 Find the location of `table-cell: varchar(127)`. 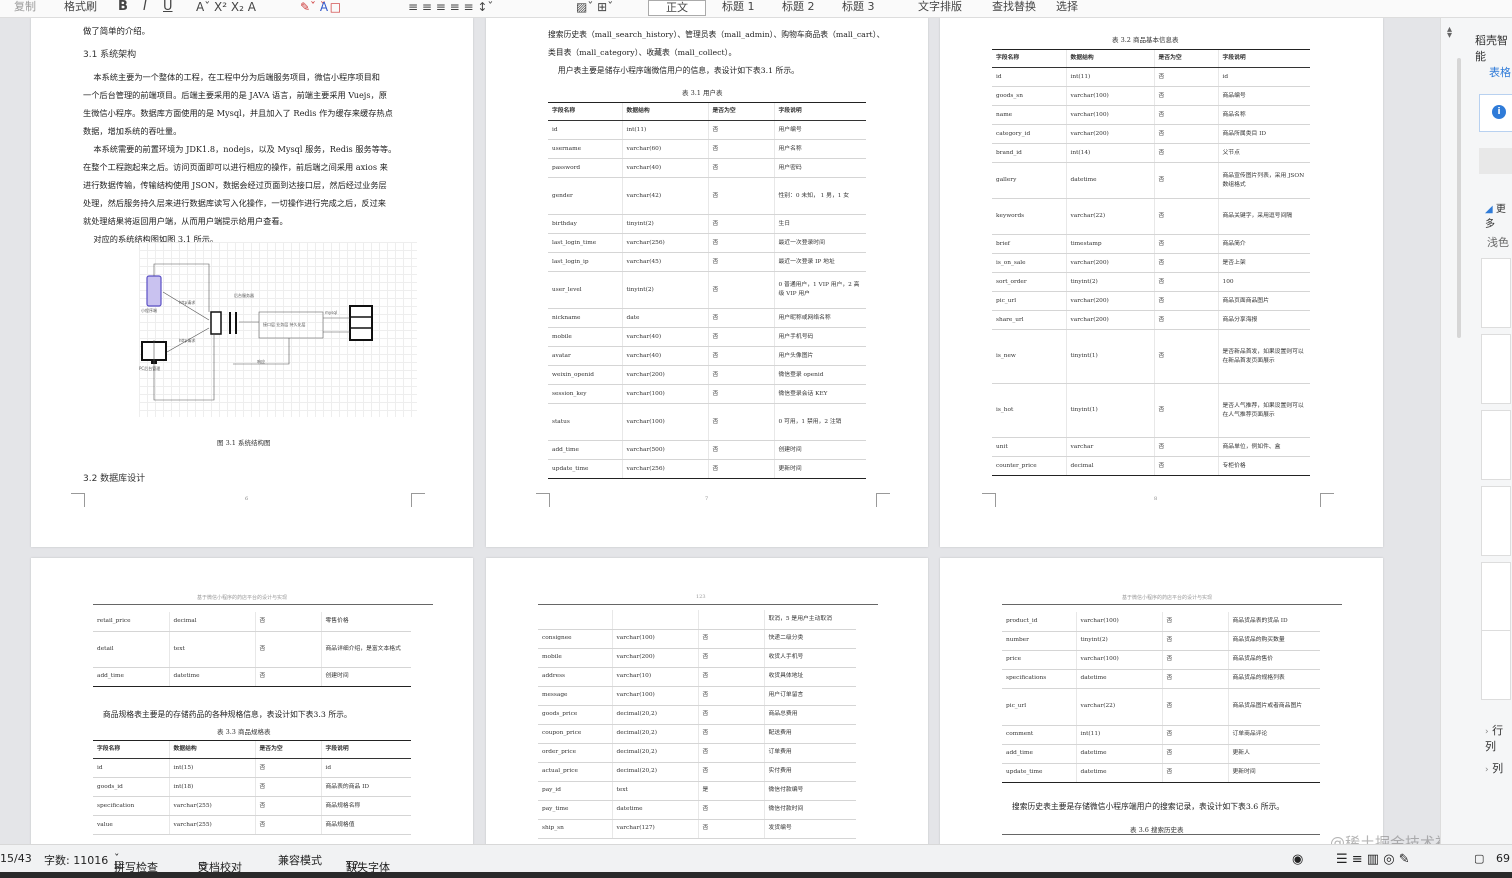

table-cell: varchar(127) is located at coordinates (654, 829).